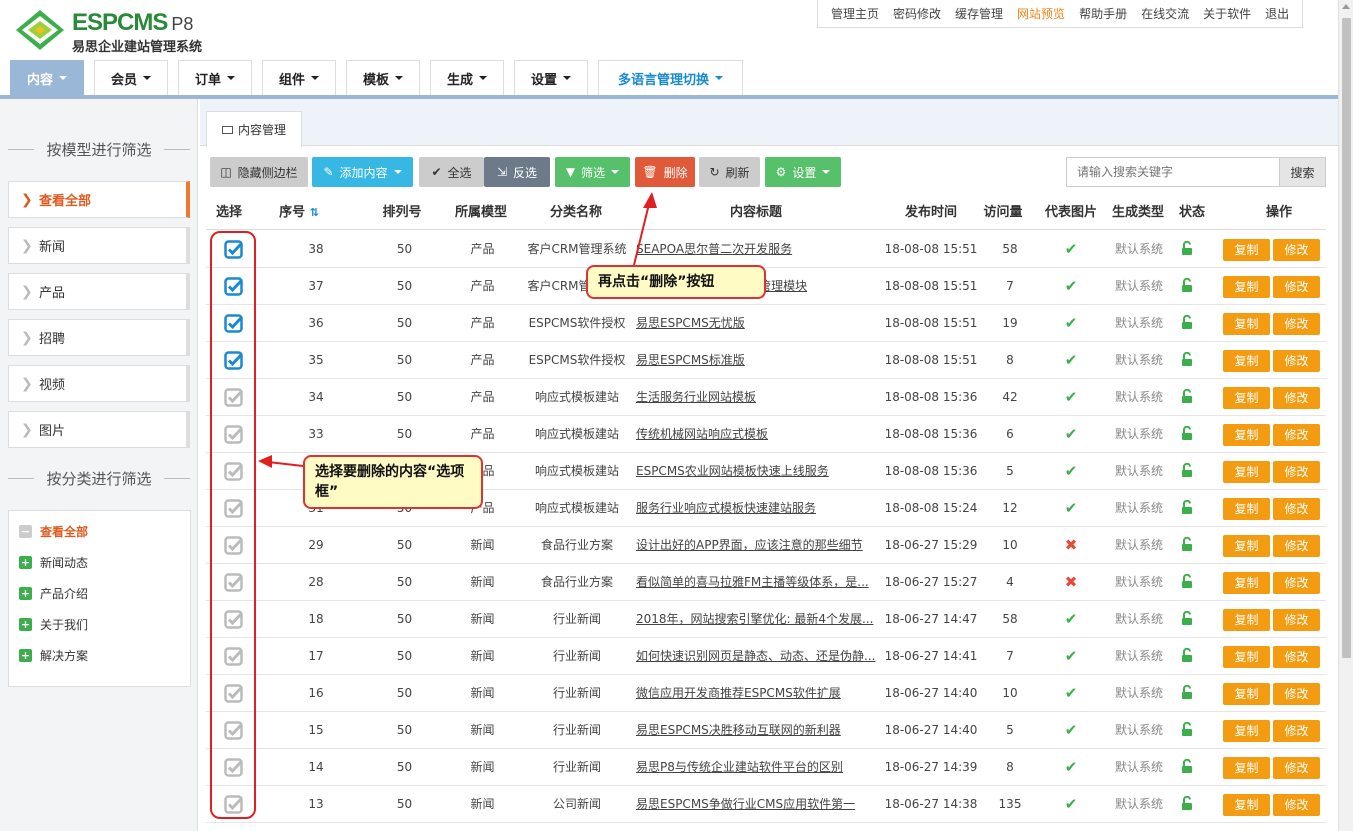  I want to click on refresh-button: ↻ 刷新, so click(729, 172).